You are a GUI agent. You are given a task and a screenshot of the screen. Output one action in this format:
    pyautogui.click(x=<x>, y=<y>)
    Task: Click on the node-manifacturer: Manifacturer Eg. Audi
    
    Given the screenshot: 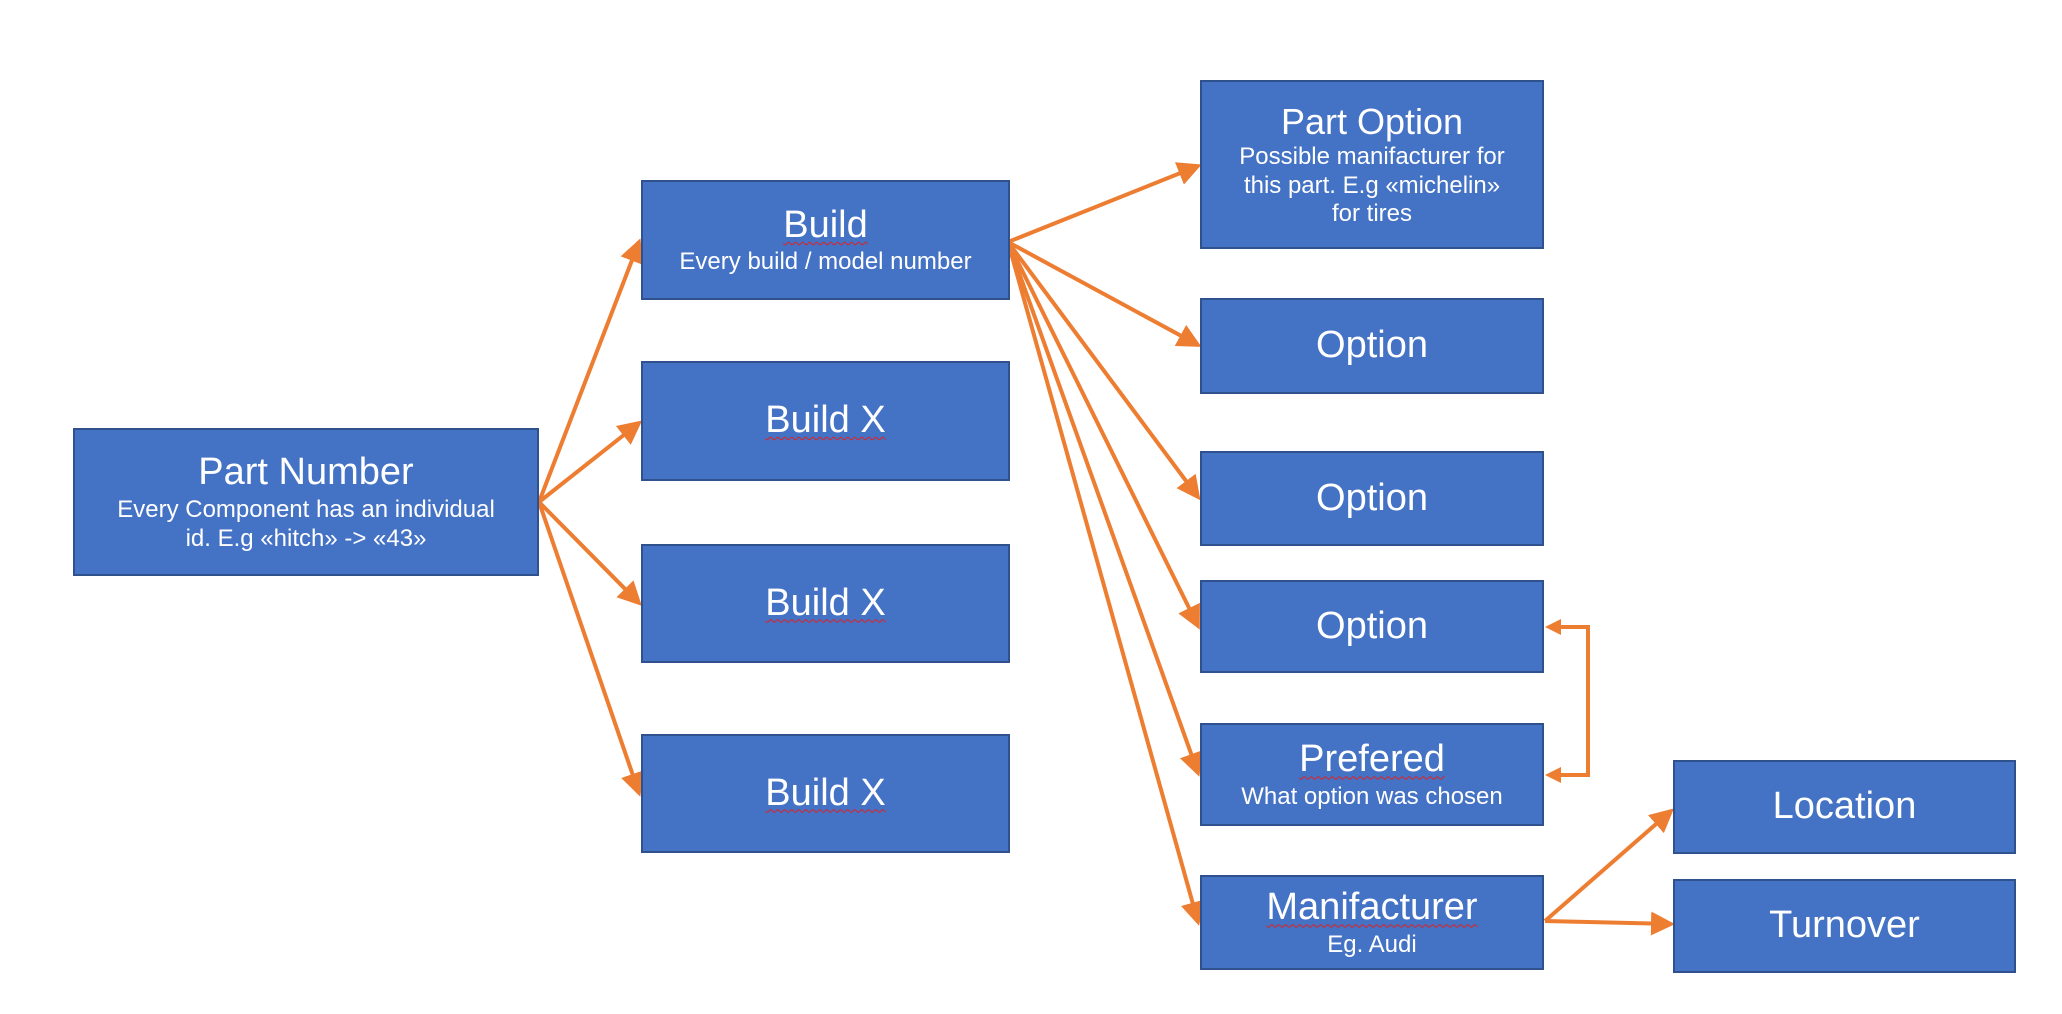 What is the action you would take?
    pyautogui.click(x=1372, y=922)
    